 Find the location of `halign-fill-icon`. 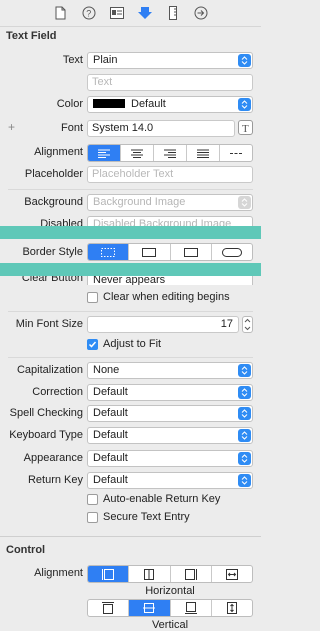

halign-fill-icon is located at coordinates (232, 574).